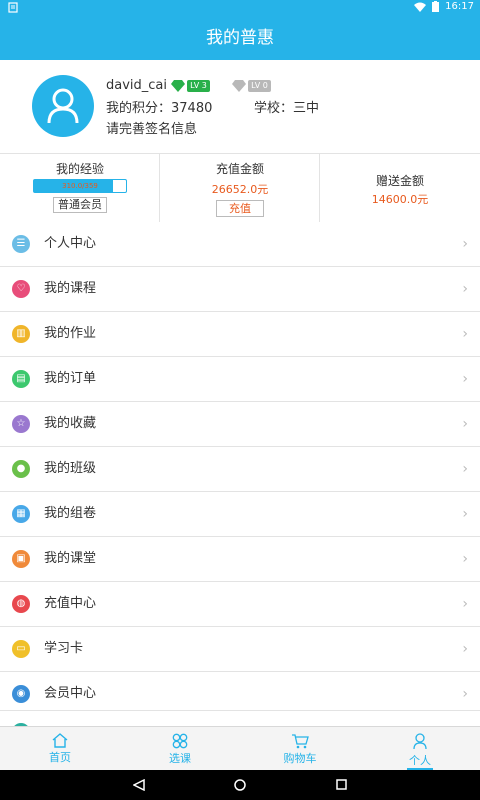 This screenshot has width=480, height=800. I want to click on menu-item: ▣ 我的课堂 ›, so click(240, 559).